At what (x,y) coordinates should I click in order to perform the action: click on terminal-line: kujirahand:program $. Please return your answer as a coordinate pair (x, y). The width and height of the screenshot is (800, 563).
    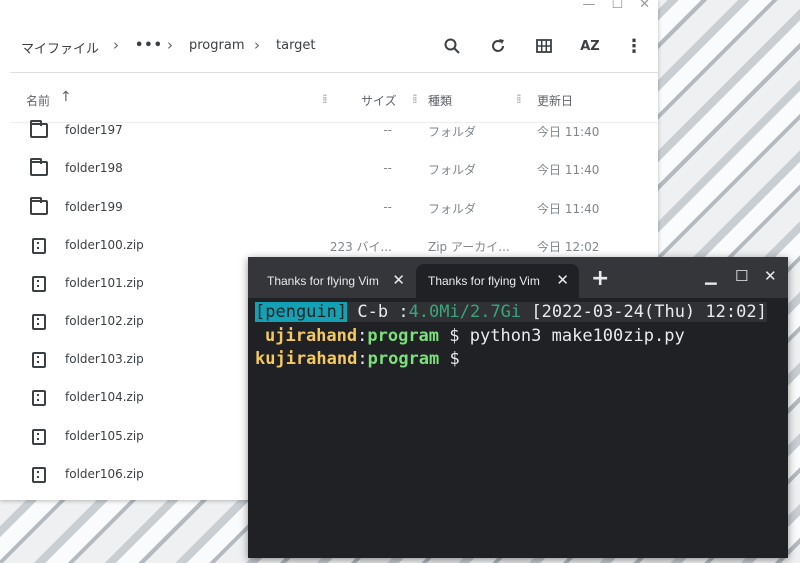
    Looking at the image, I should click on (357, 359).